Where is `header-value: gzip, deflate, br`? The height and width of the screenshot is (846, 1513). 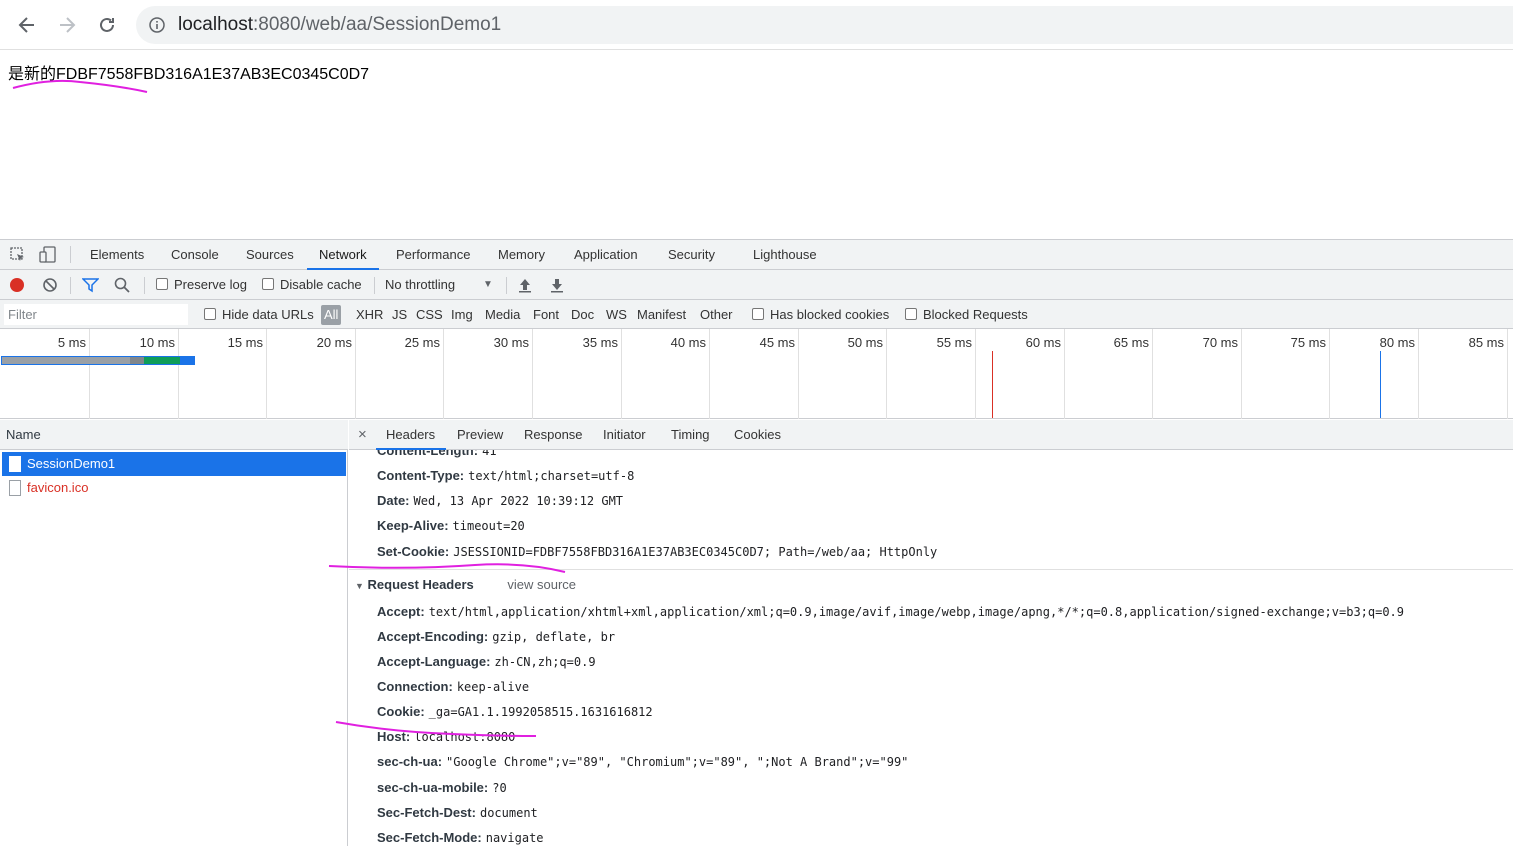
header-value: gzip, deflate, br is located at coordinates (554, 637).